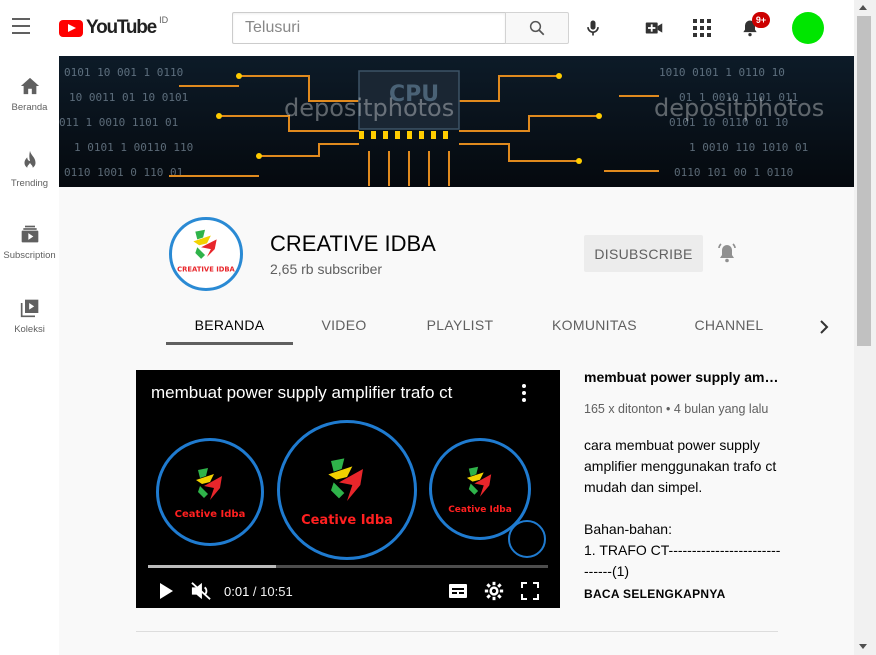 This screenshot has width=876, height=655. I want to click on player-controls: 0:01 / 10:51, so click(348, 591).